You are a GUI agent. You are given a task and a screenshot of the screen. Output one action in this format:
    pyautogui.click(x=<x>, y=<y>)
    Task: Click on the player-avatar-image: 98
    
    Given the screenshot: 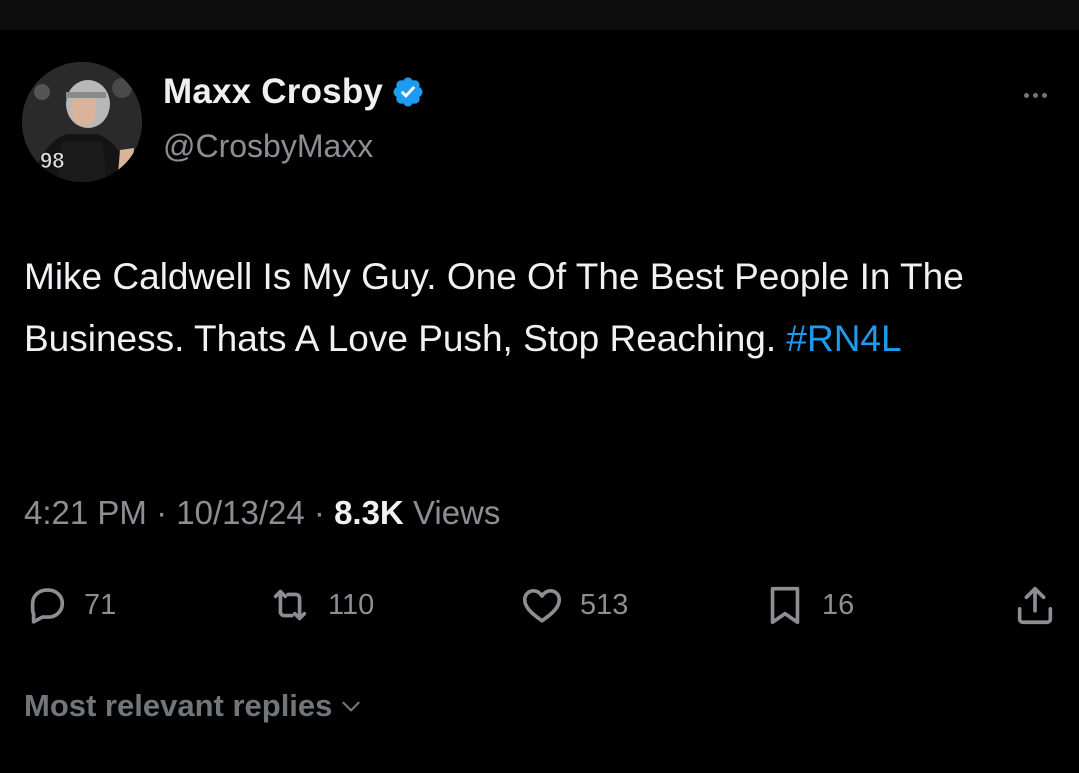 What is the action you would take?
    pyautogui.click(x=82, y=122)
    